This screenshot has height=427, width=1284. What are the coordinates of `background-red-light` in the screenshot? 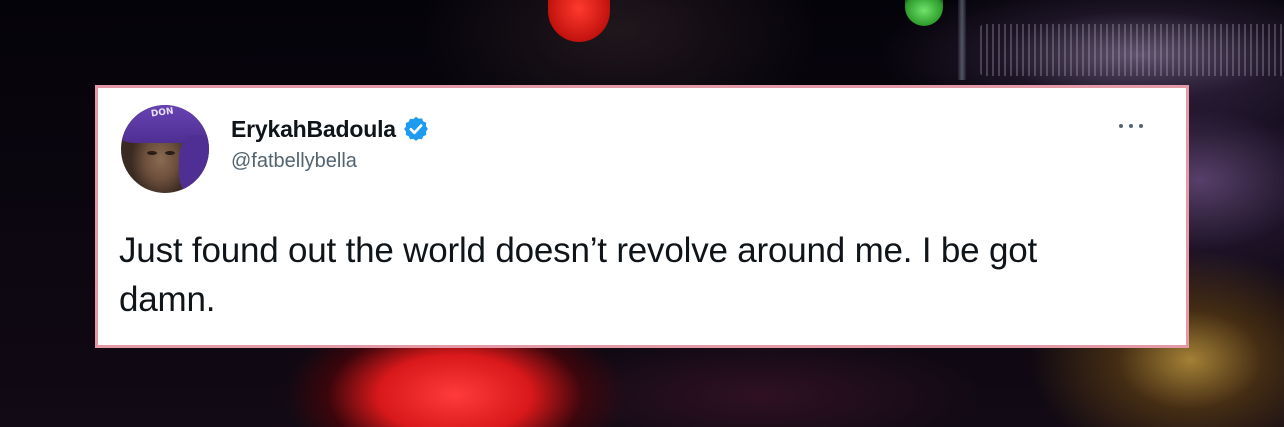 It's located at (579, 21).